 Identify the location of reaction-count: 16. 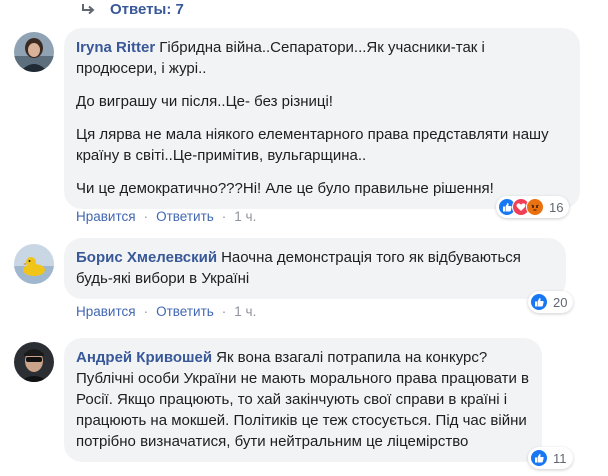
(556, 207).